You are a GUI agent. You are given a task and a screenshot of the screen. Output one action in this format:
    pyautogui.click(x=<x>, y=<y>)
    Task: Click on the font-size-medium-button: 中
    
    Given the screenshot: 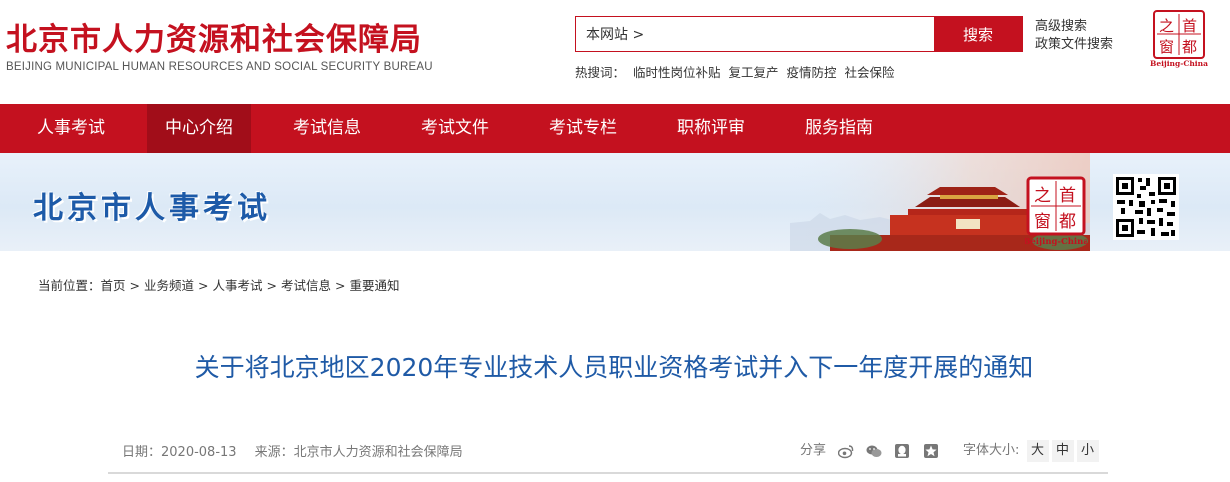 What is the action you would take?
    pyautogui.click(x=1062, y=451)
    